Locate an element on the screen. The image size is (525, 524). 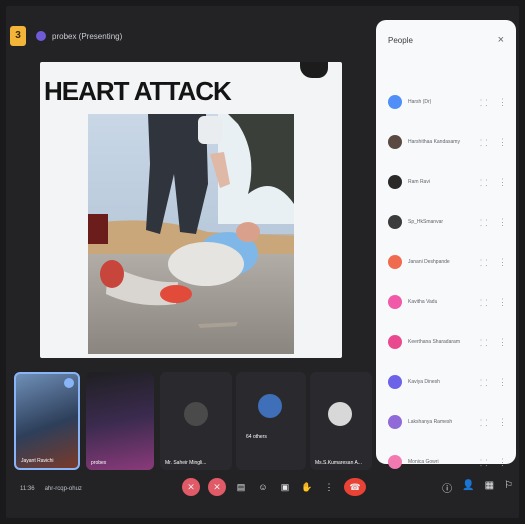
captions-icon: ▤ is located at coordinates (241, 487).